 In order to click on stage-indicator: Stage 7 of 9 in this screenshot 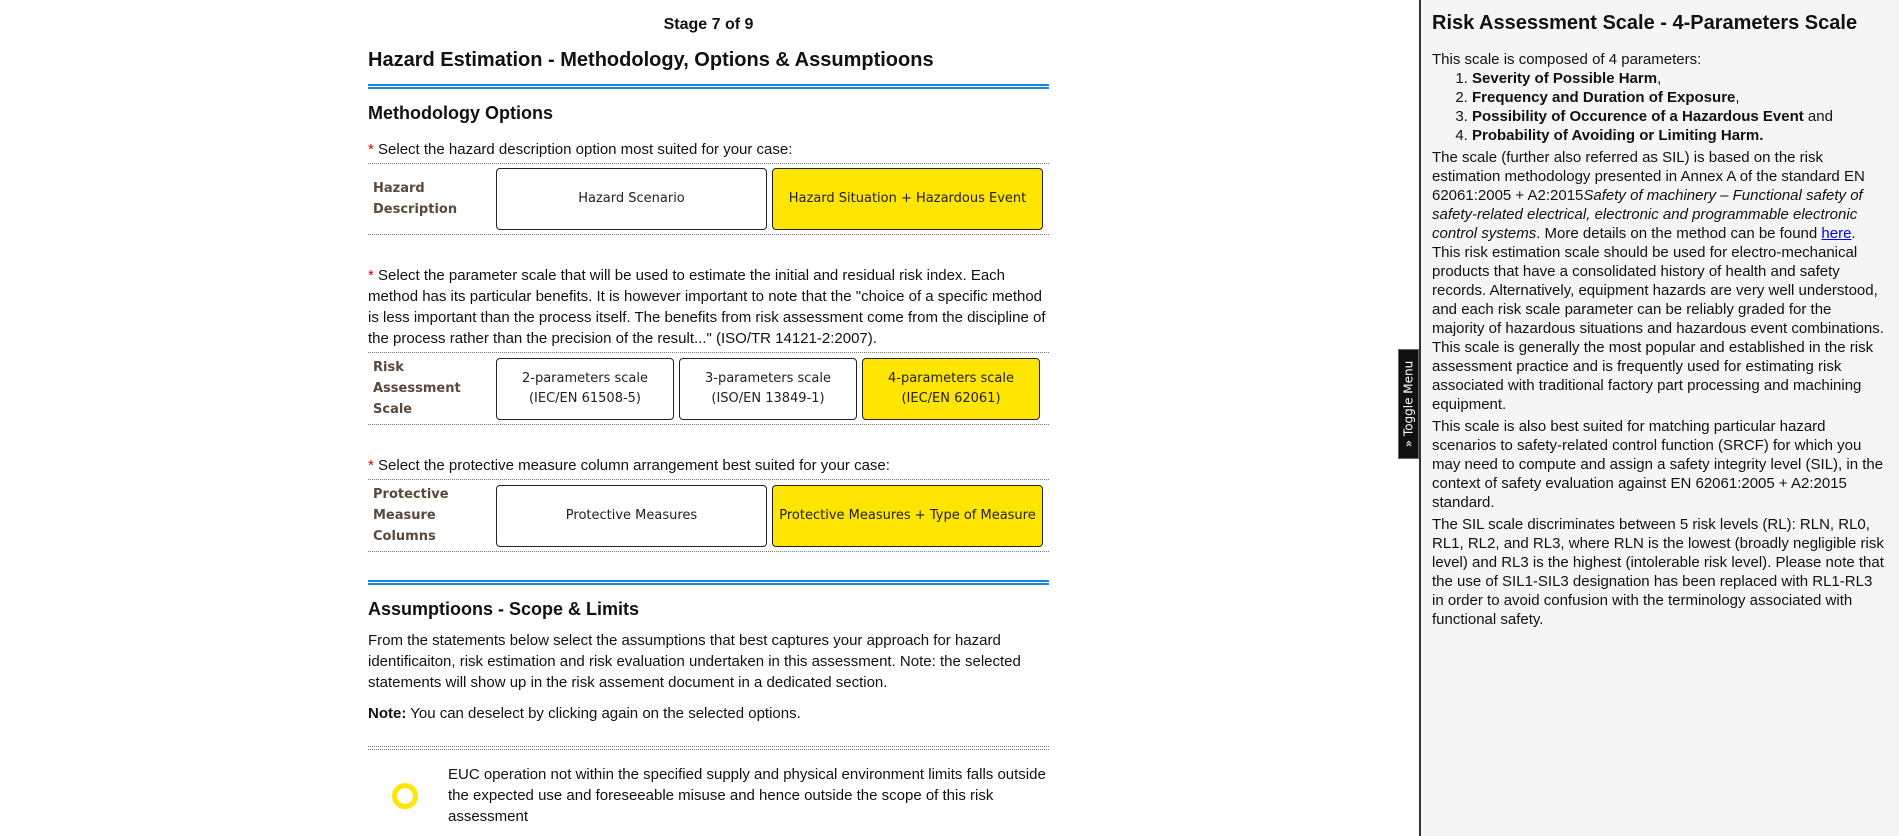, I will do `click(708, 24)`.